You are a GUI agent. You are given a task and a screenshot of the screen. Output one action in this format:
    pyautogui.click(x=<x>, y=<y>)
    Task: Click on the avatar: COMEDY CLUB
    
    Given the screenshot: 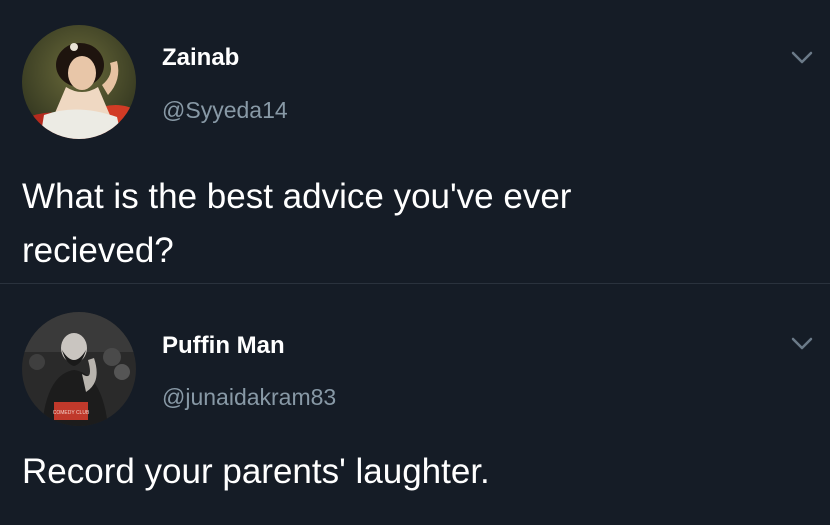 What is the action you would take?
    pyautogui.click(x=79, y=369)
    